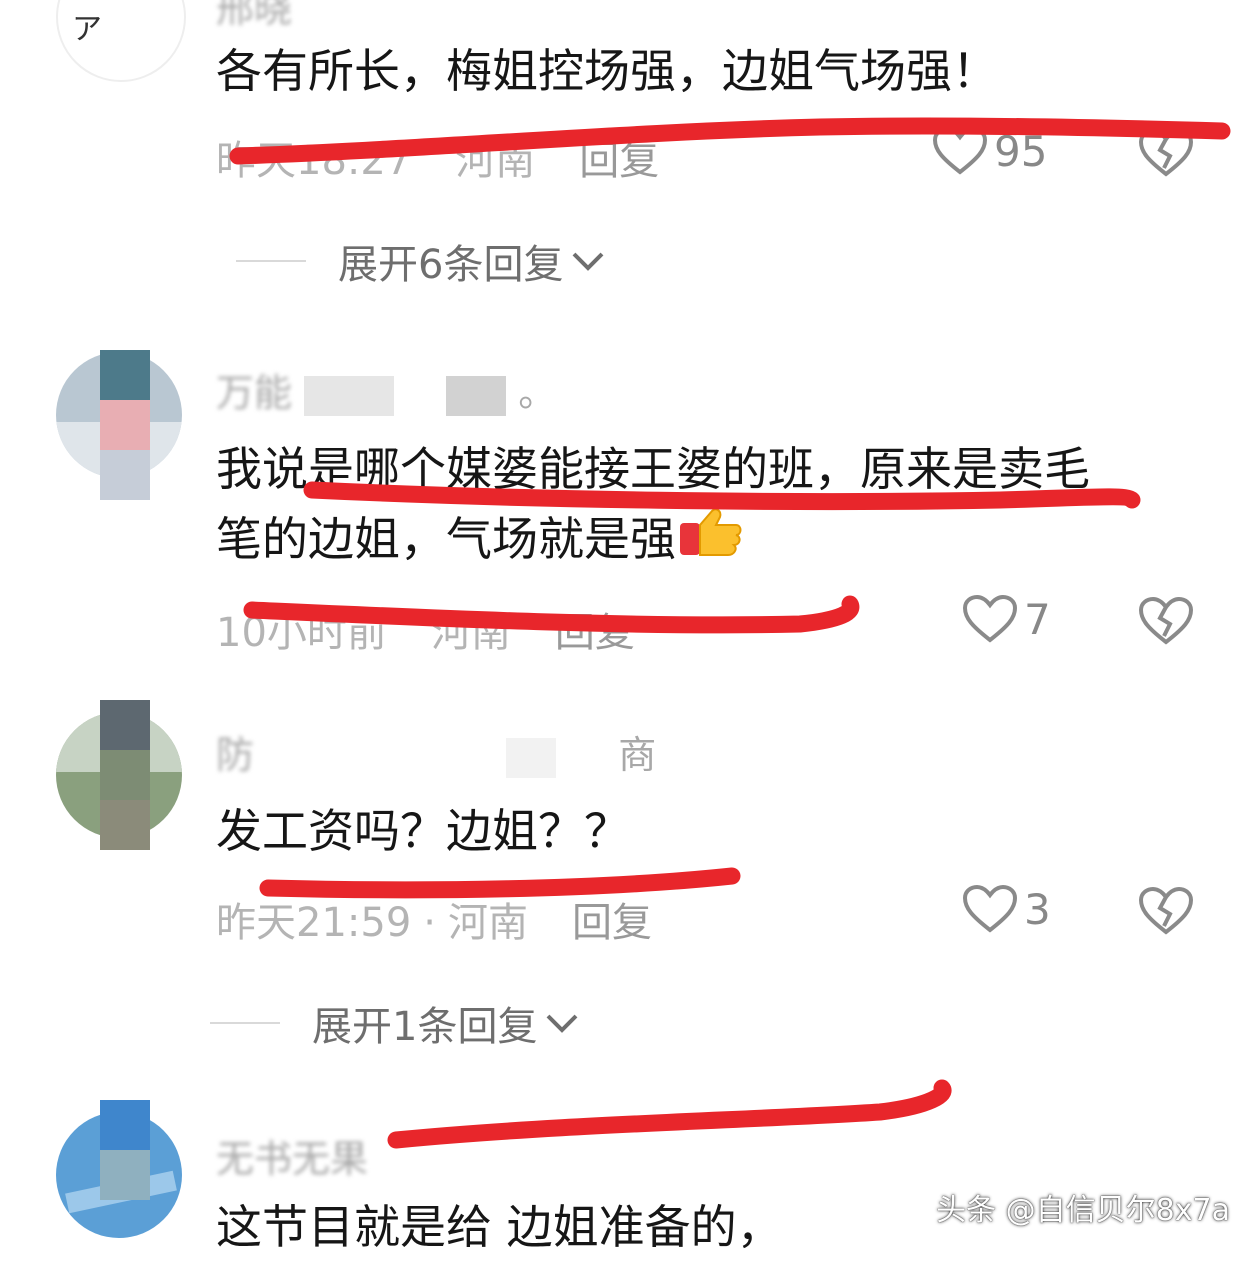 The width and height of the screenshot is (1260, 1262). I want to click on like-button: 7, so click(1006, 619).